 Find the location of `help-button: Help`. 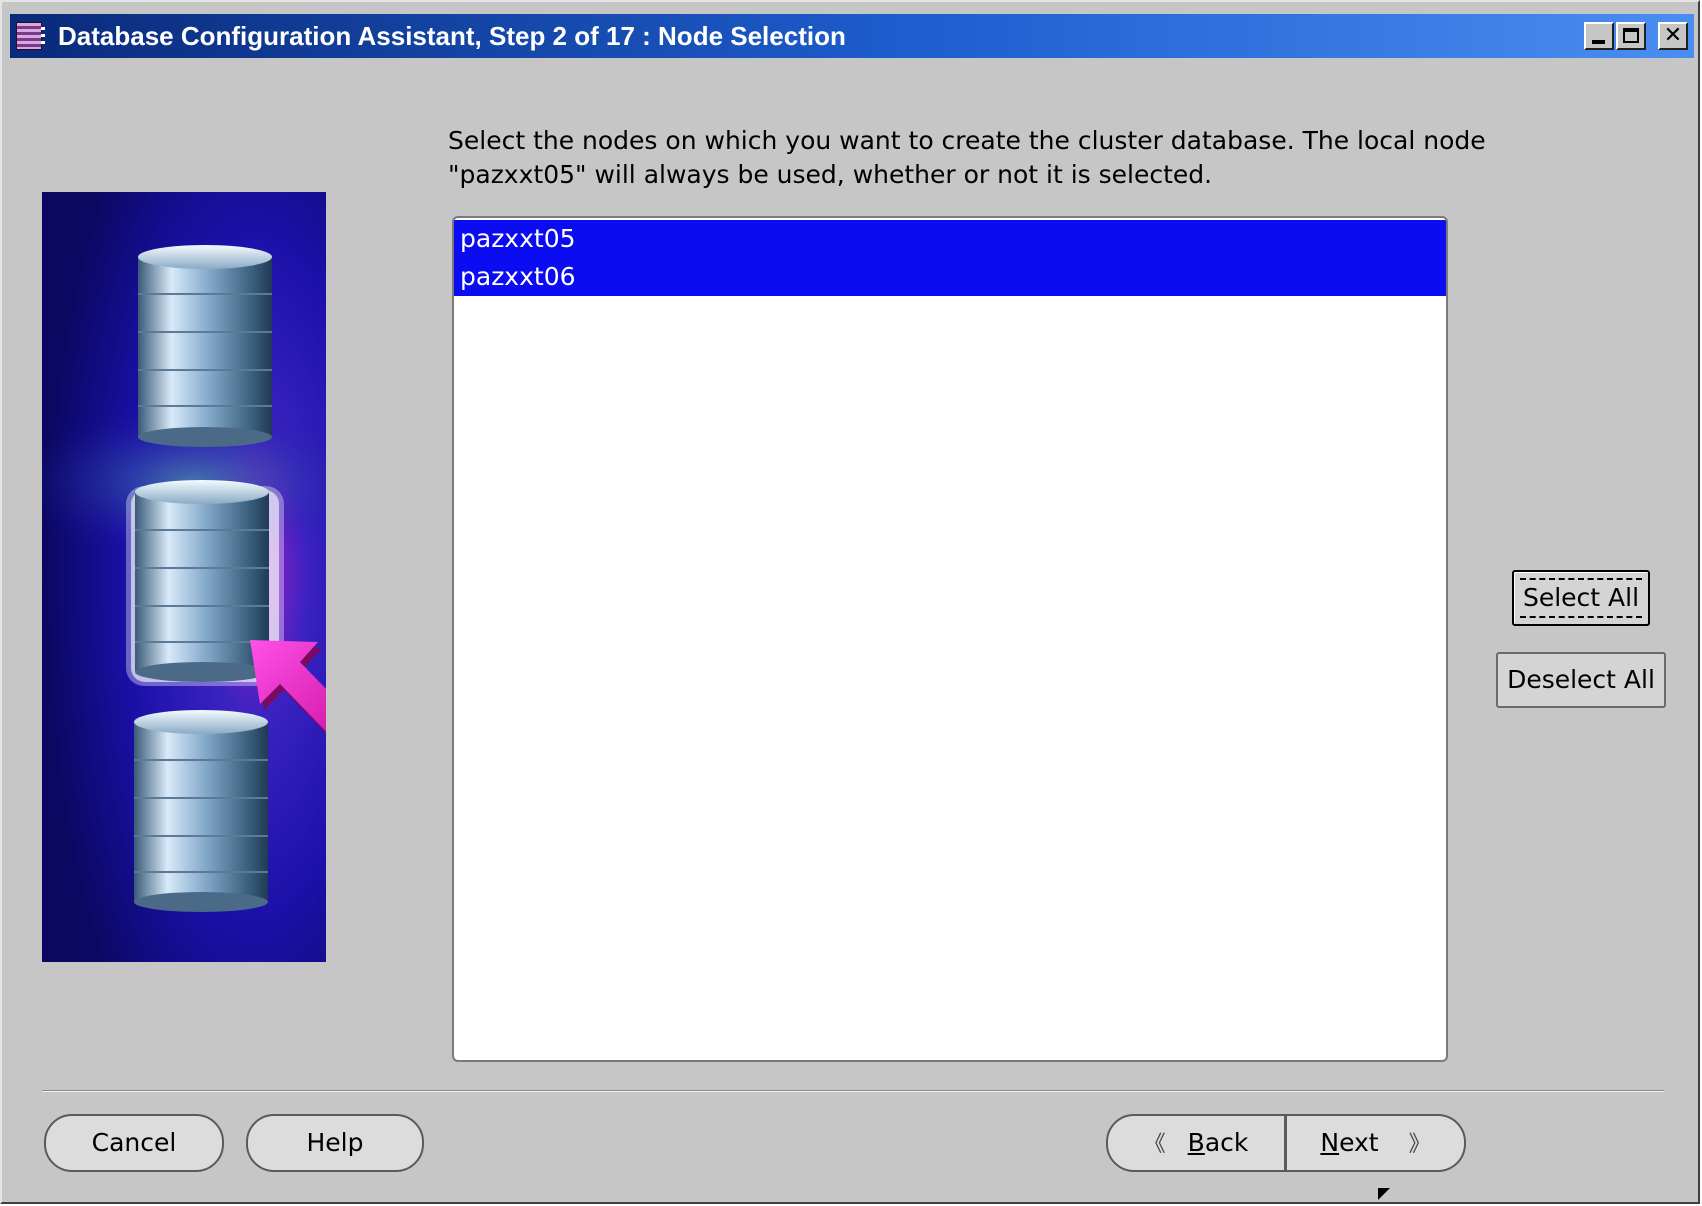

help-button: Help is located at coordinates (335, 1143).